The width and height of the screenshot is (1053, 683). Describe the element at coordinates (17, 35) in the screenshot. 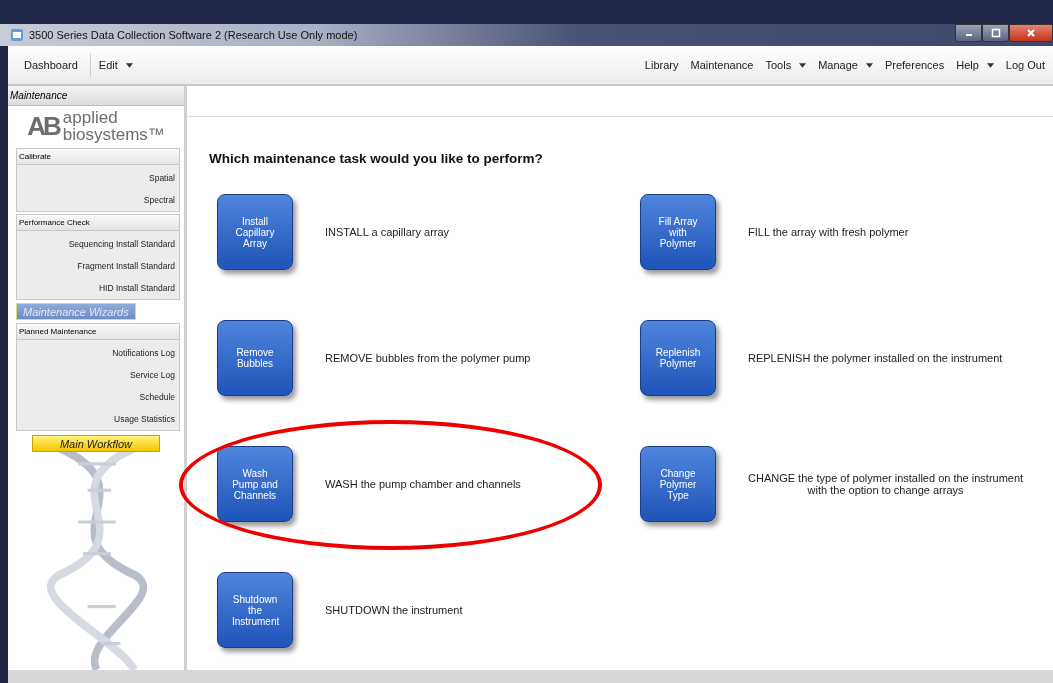

I see `app-icon` at that location.